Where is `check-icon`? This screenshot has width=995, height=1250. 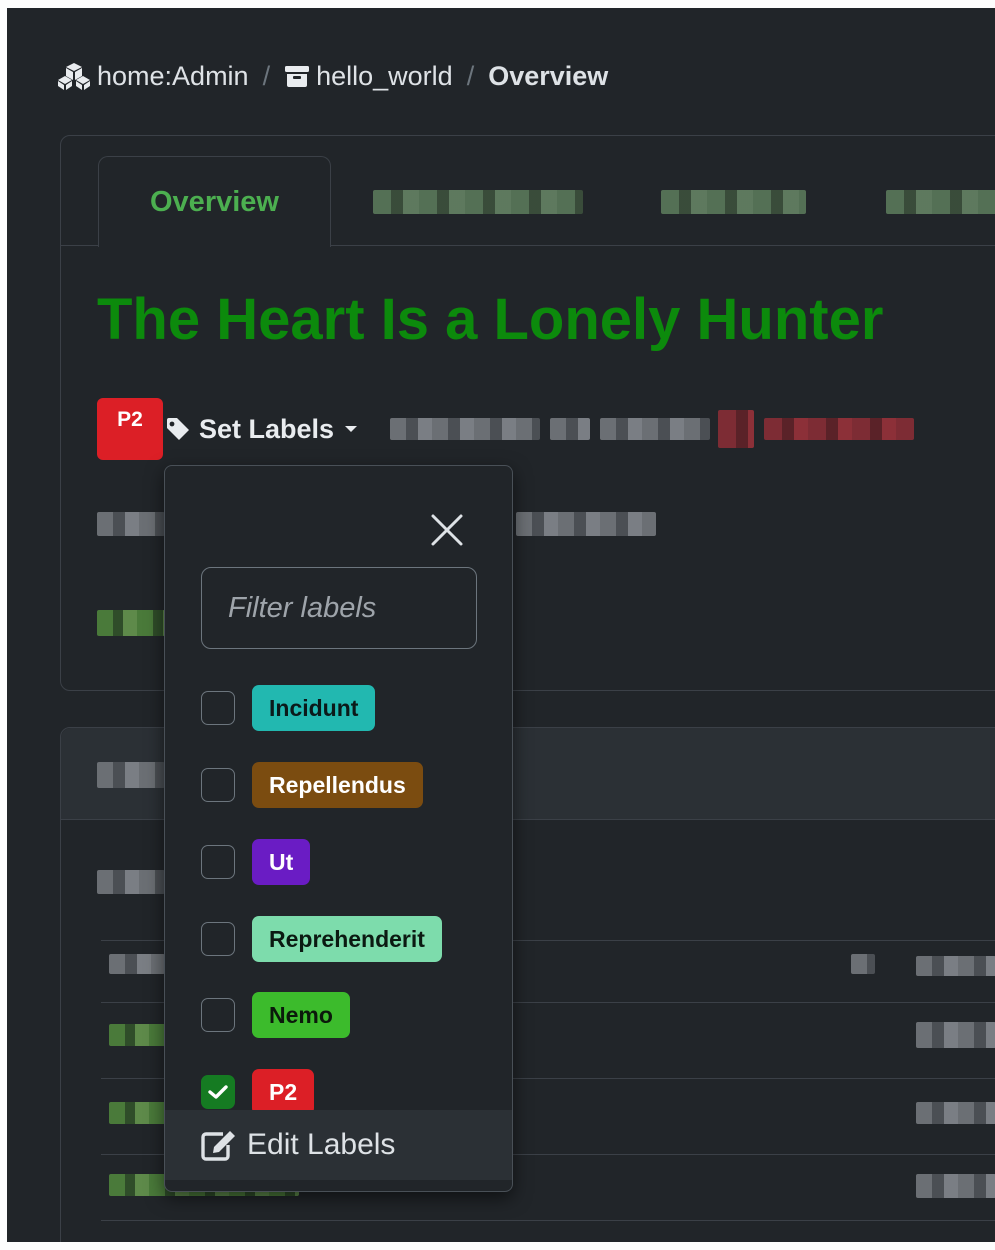
check-icon is located at coordinates (218, 1092).